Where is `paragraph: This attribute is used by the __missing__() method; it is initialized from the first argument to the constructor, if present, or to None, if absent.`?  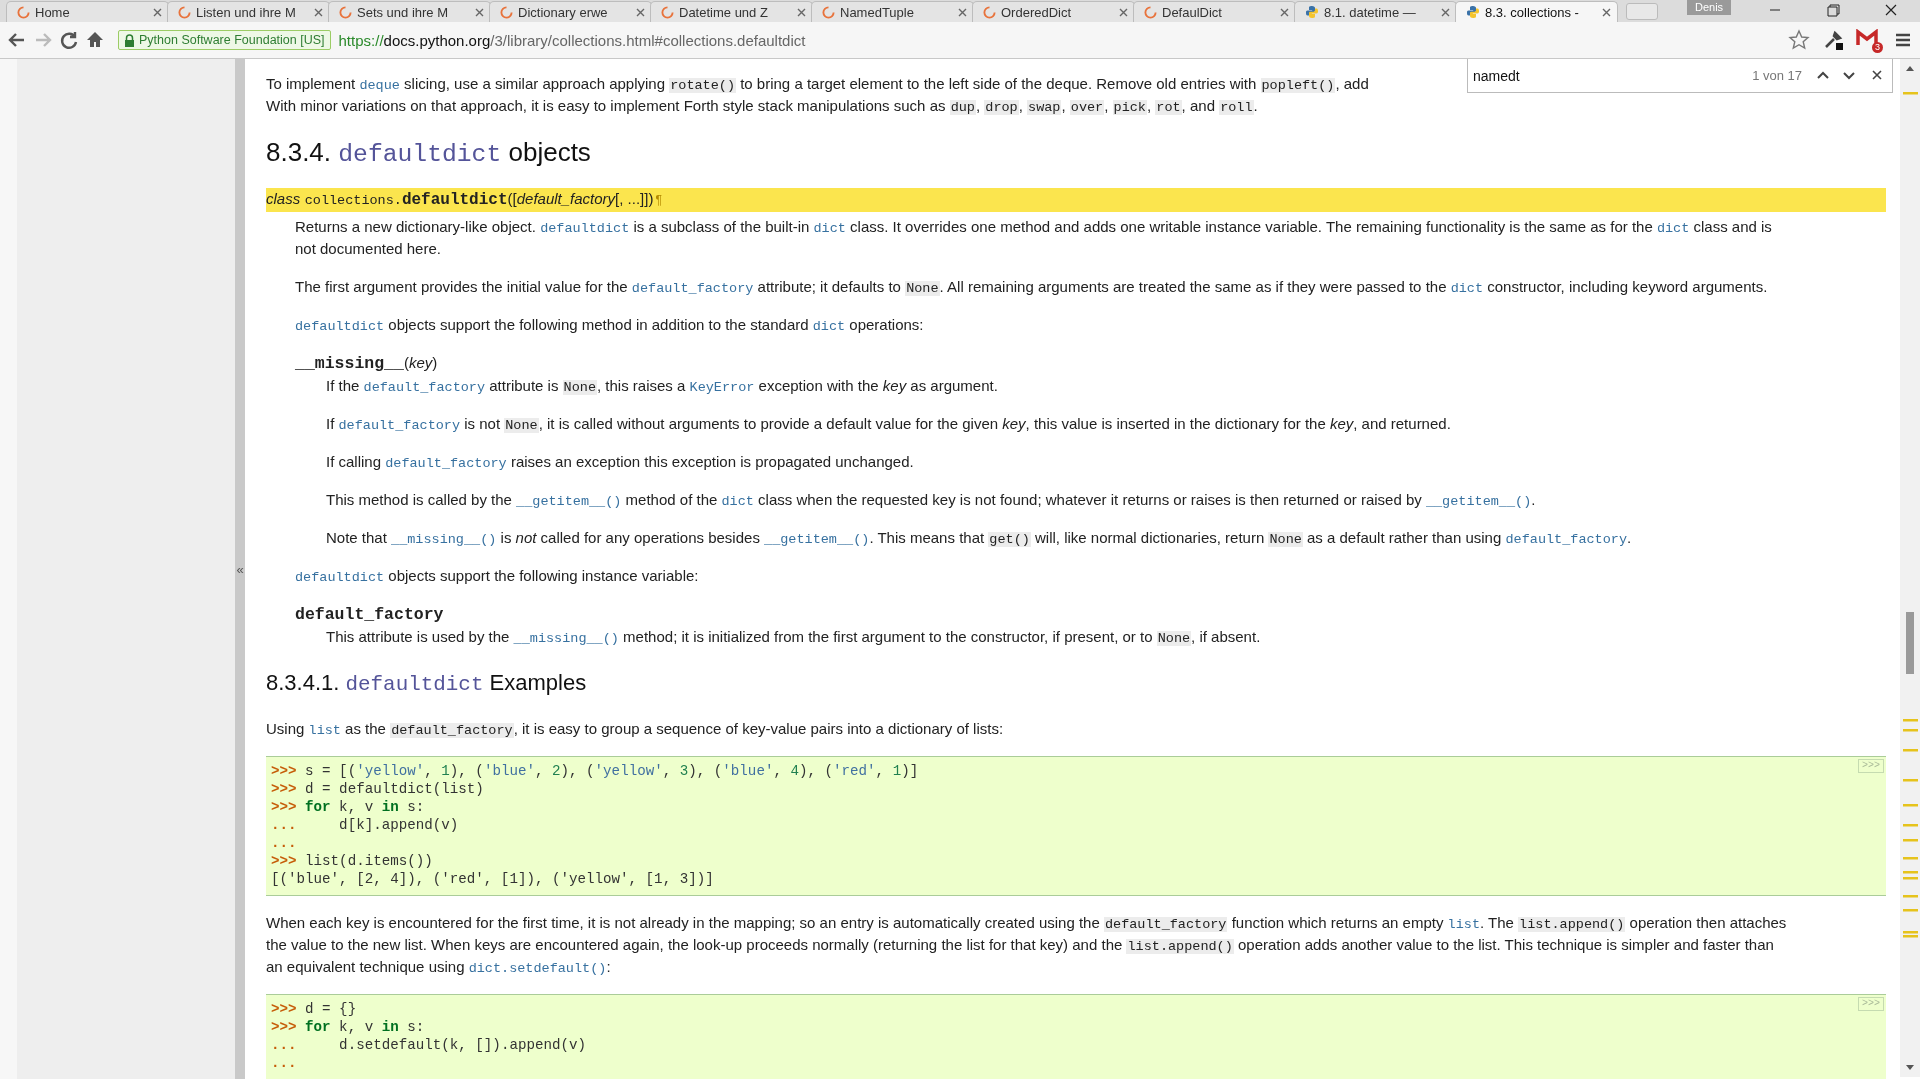
paragraph: This attribute is used by the __missing__() method; it is initialized from the first argument to the constructor, if present, or to None, if absent. is located at coordinates (794, 637).